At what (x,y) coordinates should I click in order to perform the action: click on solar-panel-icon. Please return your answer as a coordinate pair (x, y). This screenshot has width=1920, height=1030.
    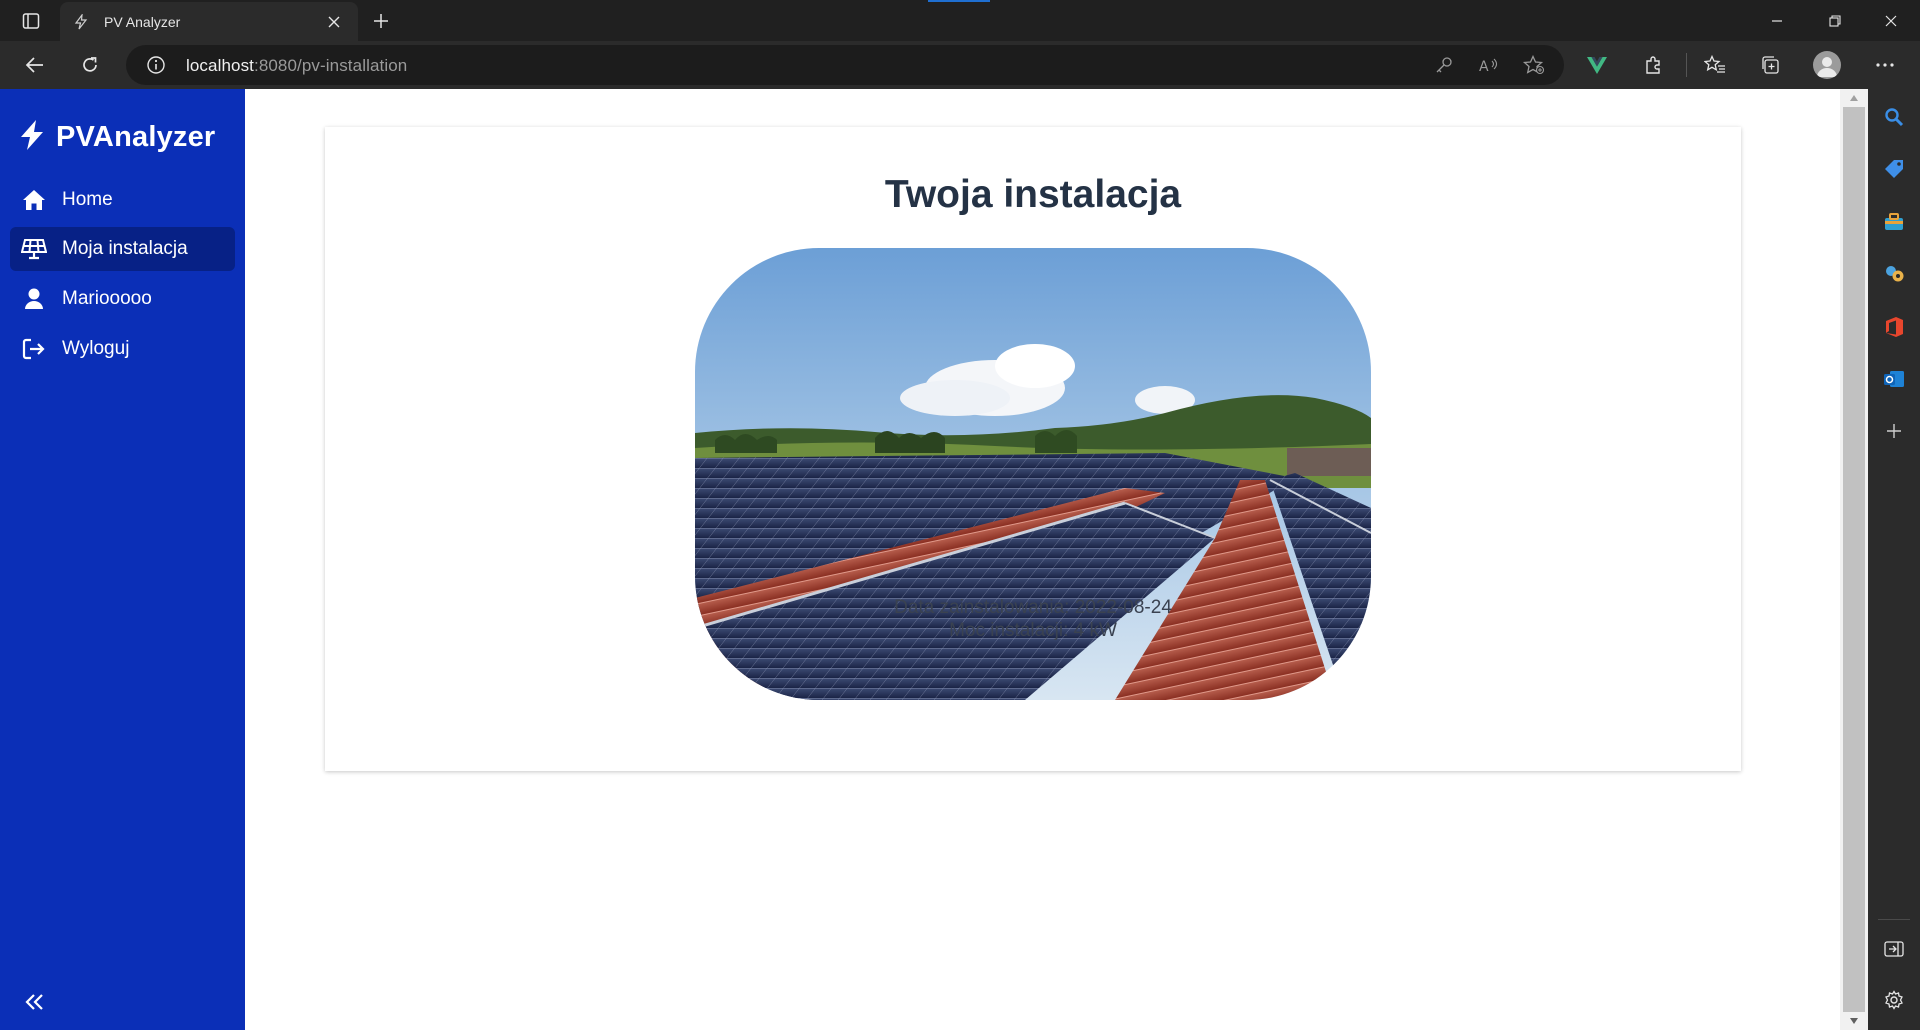
    Looking at the image, I should click on (34, 249).